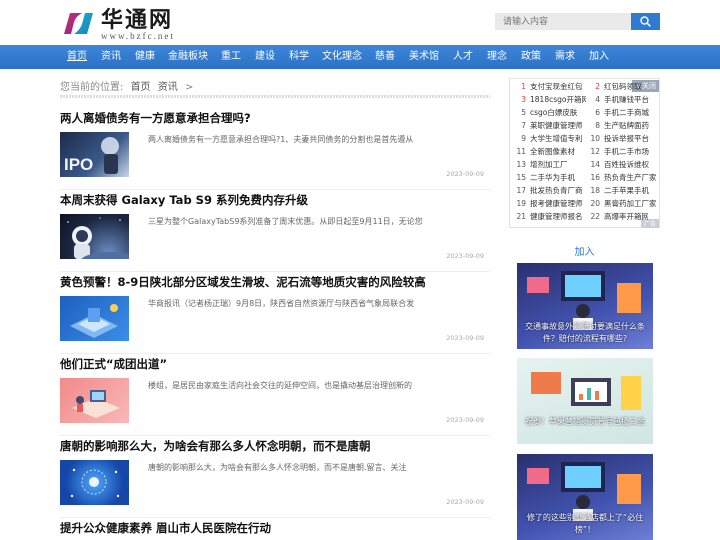 This screenshot has width=720, height=540. Describe the element at coordinates (111, 57) in the screenshot. I see `nav-item-news: 资讯` at that location.